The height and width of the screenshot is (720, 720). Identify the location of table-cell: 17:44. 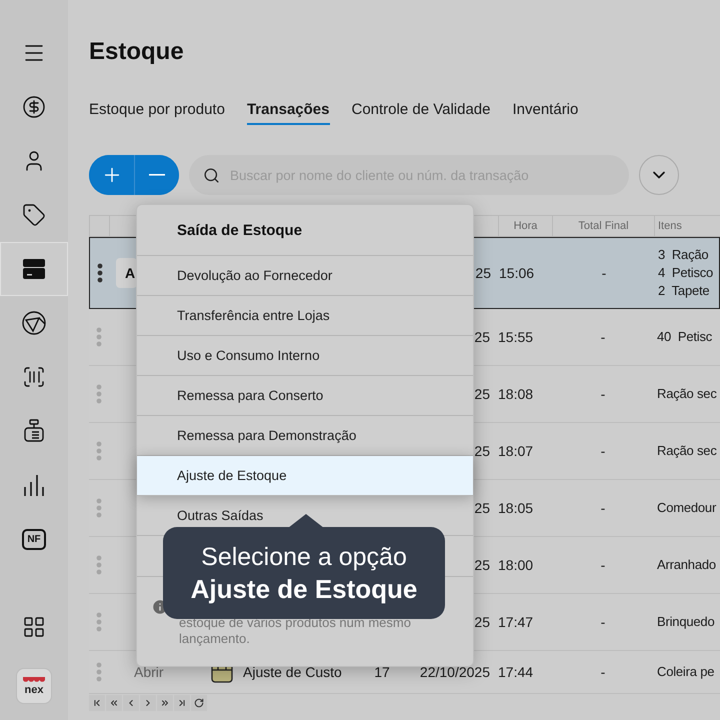
(516, 672).